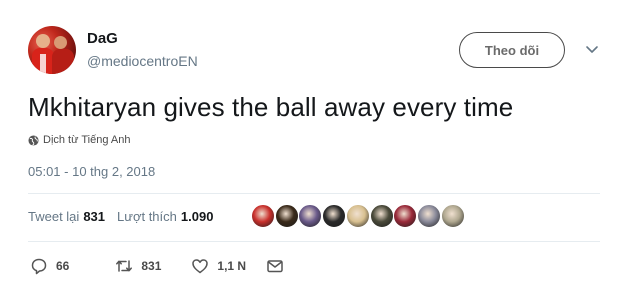  What do you see at coordinates (124, 266) in the screenshot?
I see `retweet-icon` at bounding box center [124, 266].